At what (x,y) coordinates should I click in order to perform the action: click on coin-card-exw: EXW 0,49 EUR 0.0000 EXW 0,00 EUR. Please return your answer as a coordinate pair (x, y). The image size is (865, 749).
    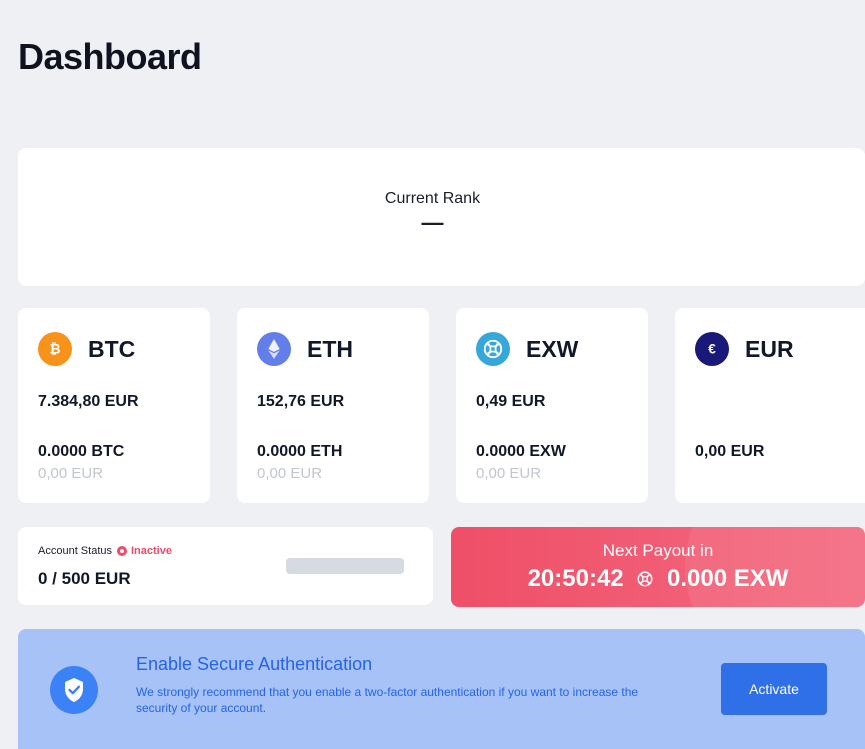
    Looking at the image, I should click on (552, 405).